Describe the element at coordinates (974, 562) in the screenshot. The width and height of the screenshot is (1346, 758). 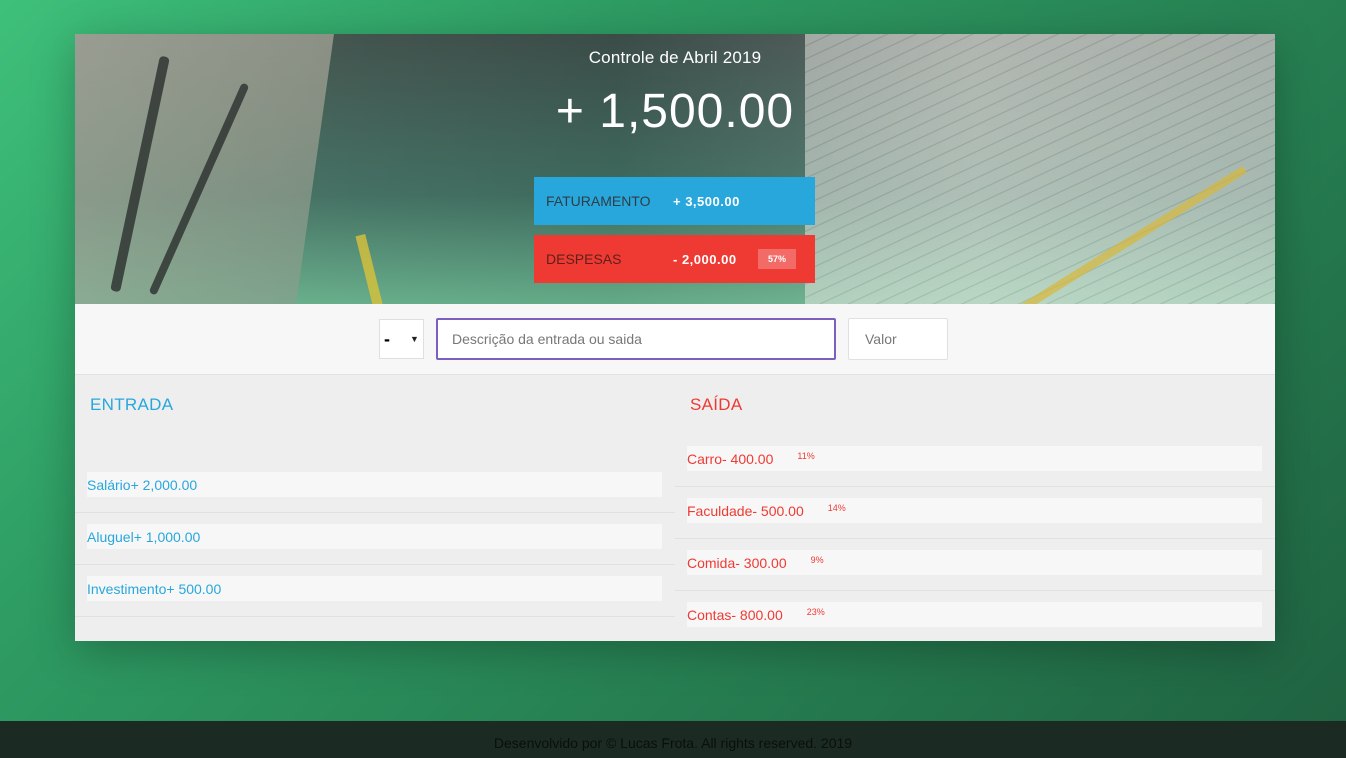
I see `expense-item-bar: Comida- 300.00 9%` at that location.